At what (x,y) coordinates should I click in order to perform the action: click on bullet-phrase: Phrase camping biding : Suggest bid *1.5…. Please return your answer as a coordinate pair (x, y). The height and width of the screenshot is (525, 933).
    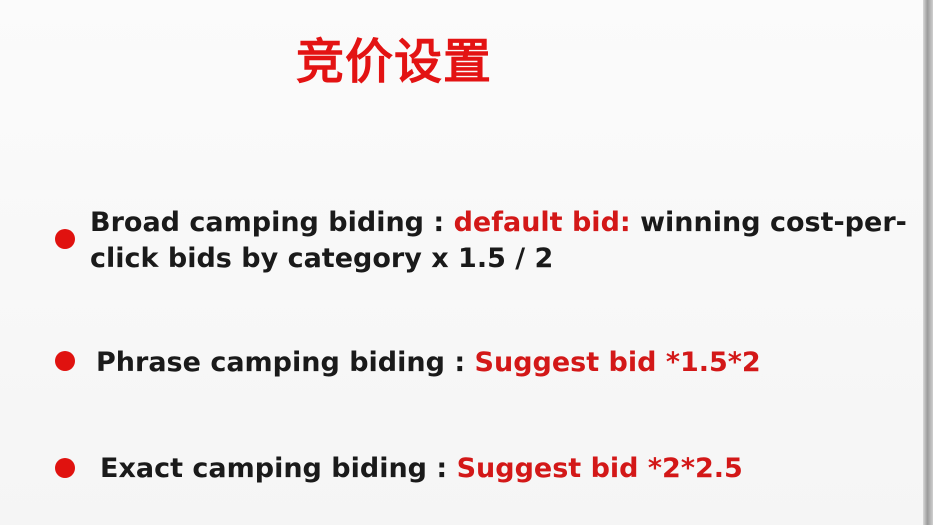
    Looking at the image, I should click on (428, 363).